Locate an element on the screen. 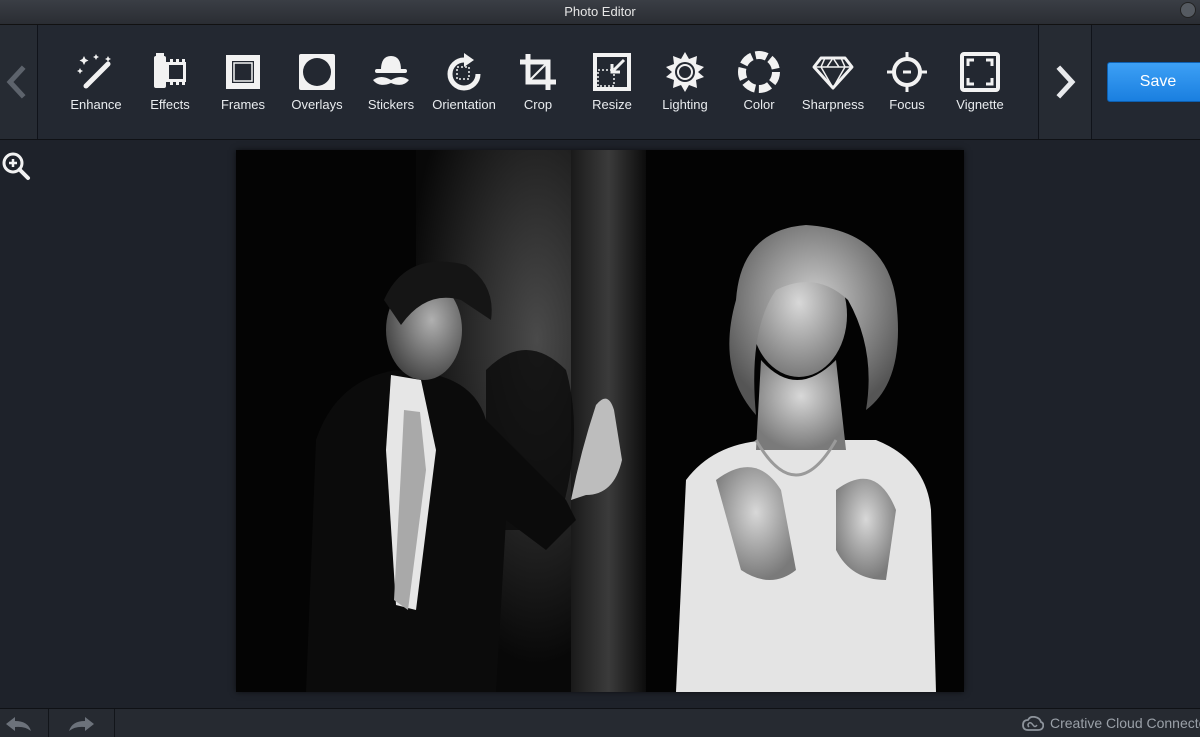  tool-lighting: Lighting is located at coordinates (685, 85).